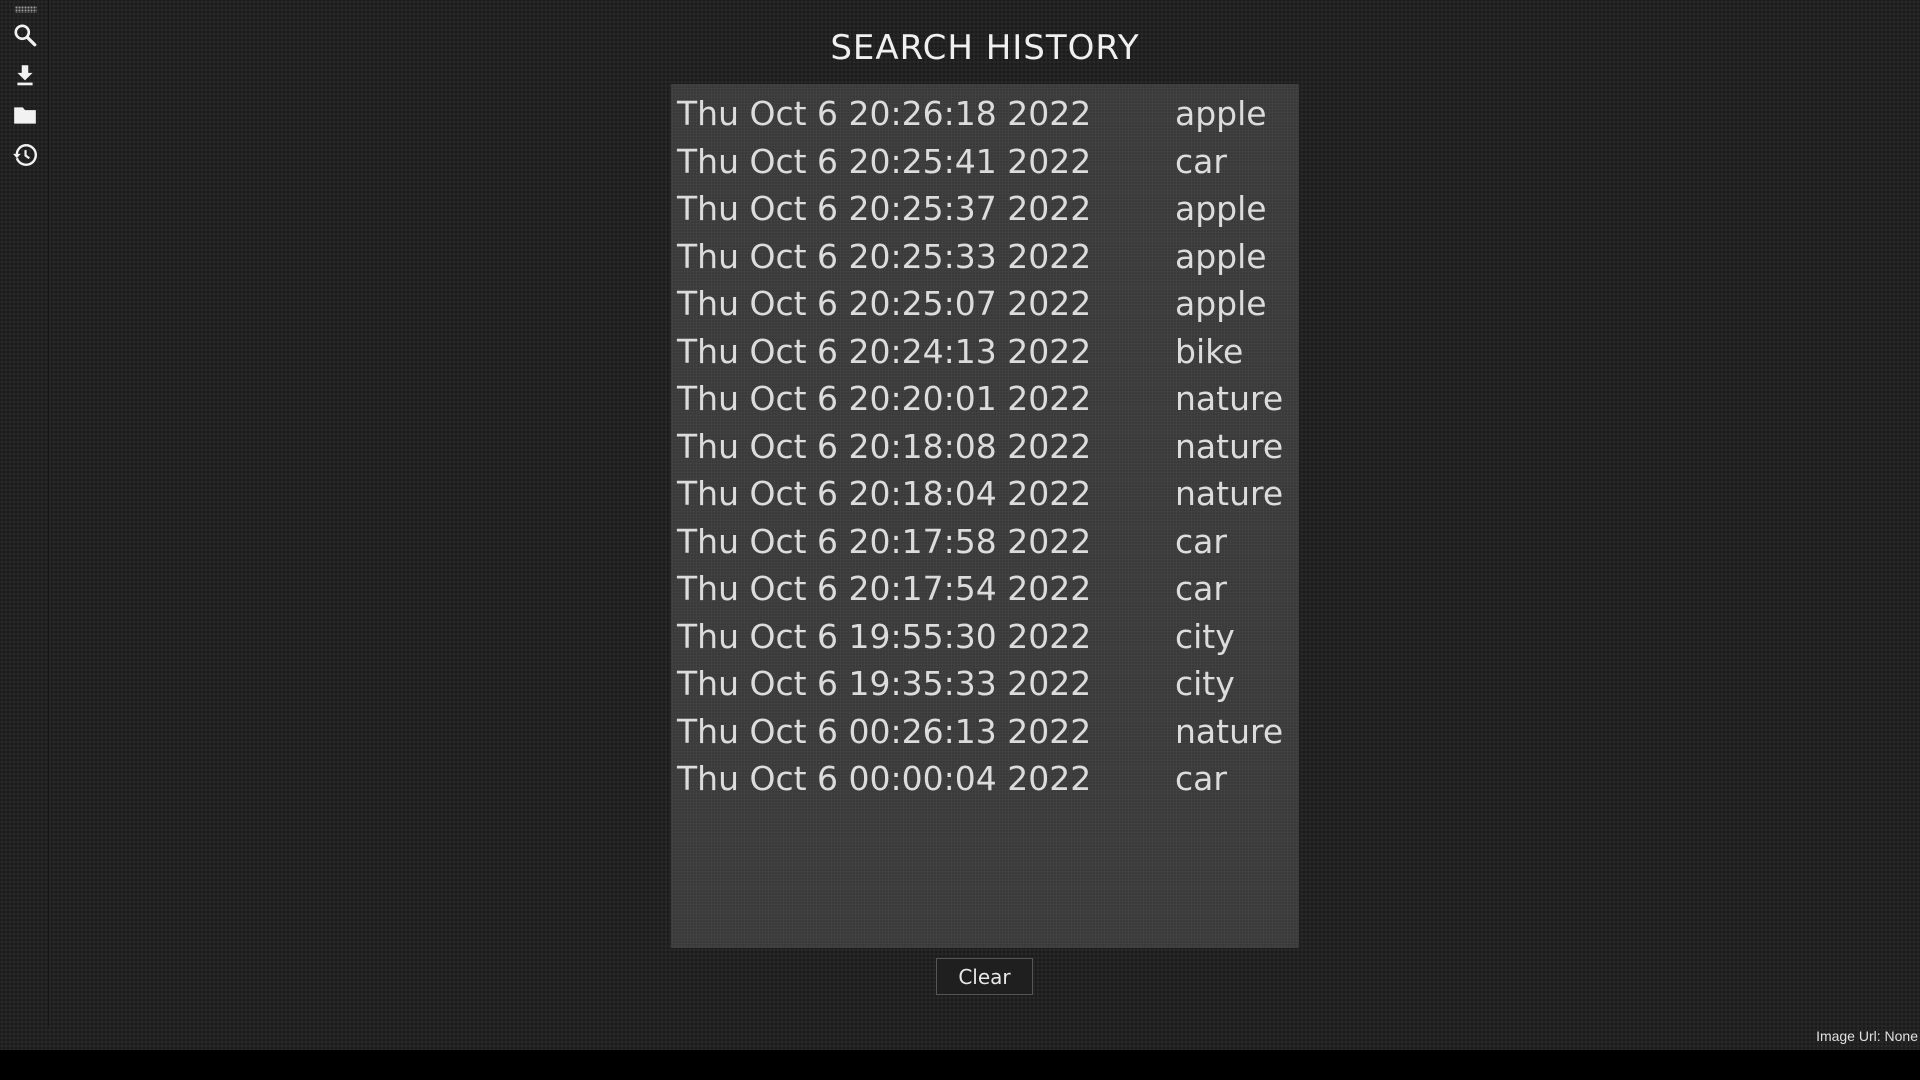 The height and width of the screenshot is (1080, 1920). What do you see at coordinates (884, 303) in the screenshot?
I see `history-timestamp: Thu Oct 6 20:25:07 2022` at bounding box center [884, 303].